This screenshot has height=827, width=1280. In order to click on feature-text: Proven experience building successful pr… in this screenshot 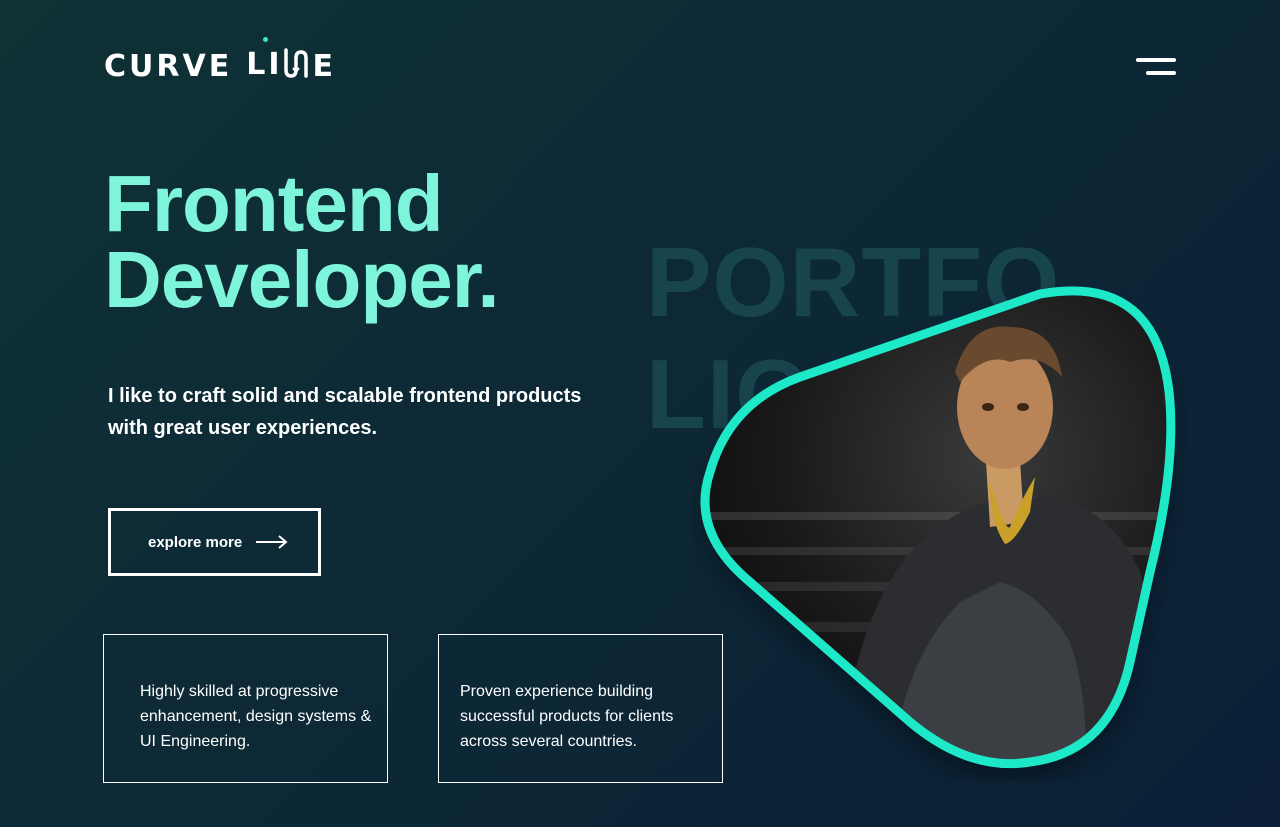, I will do `click(567, 716)`.